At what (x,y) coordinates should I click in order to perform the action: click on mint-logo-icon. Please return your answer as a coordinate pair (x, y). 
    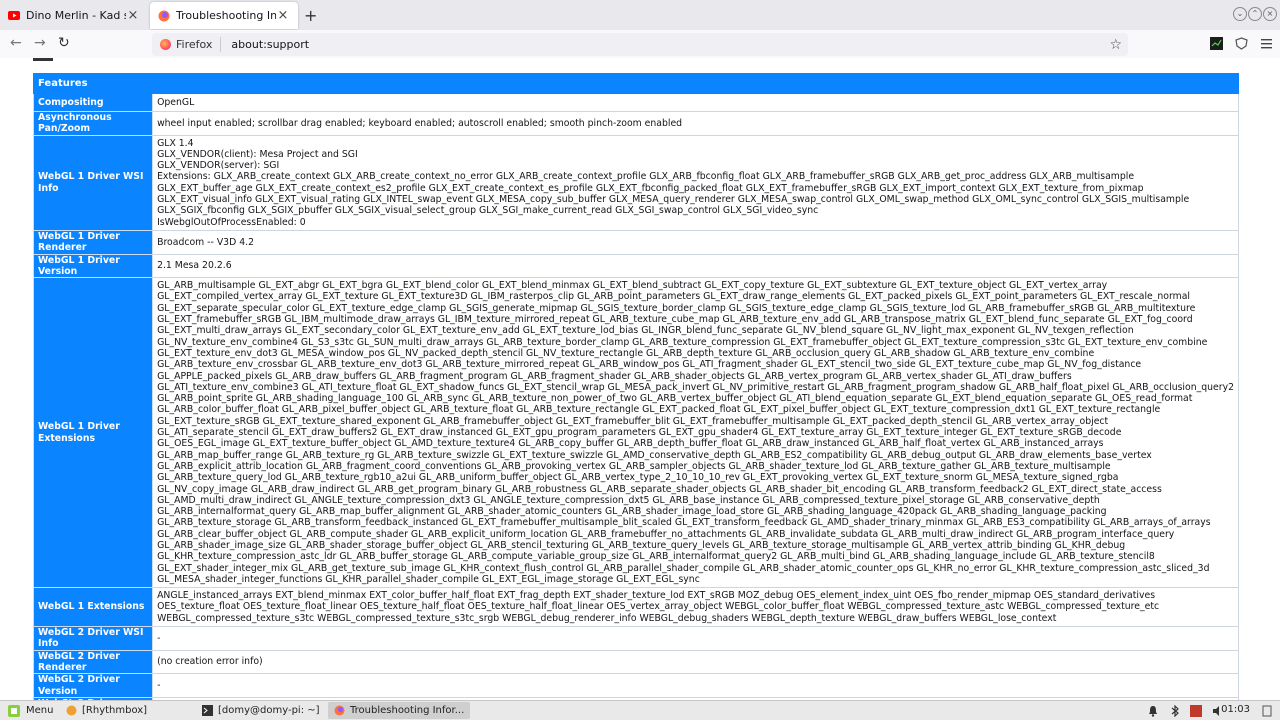
    Looking at the image, I should click on (14, 710).